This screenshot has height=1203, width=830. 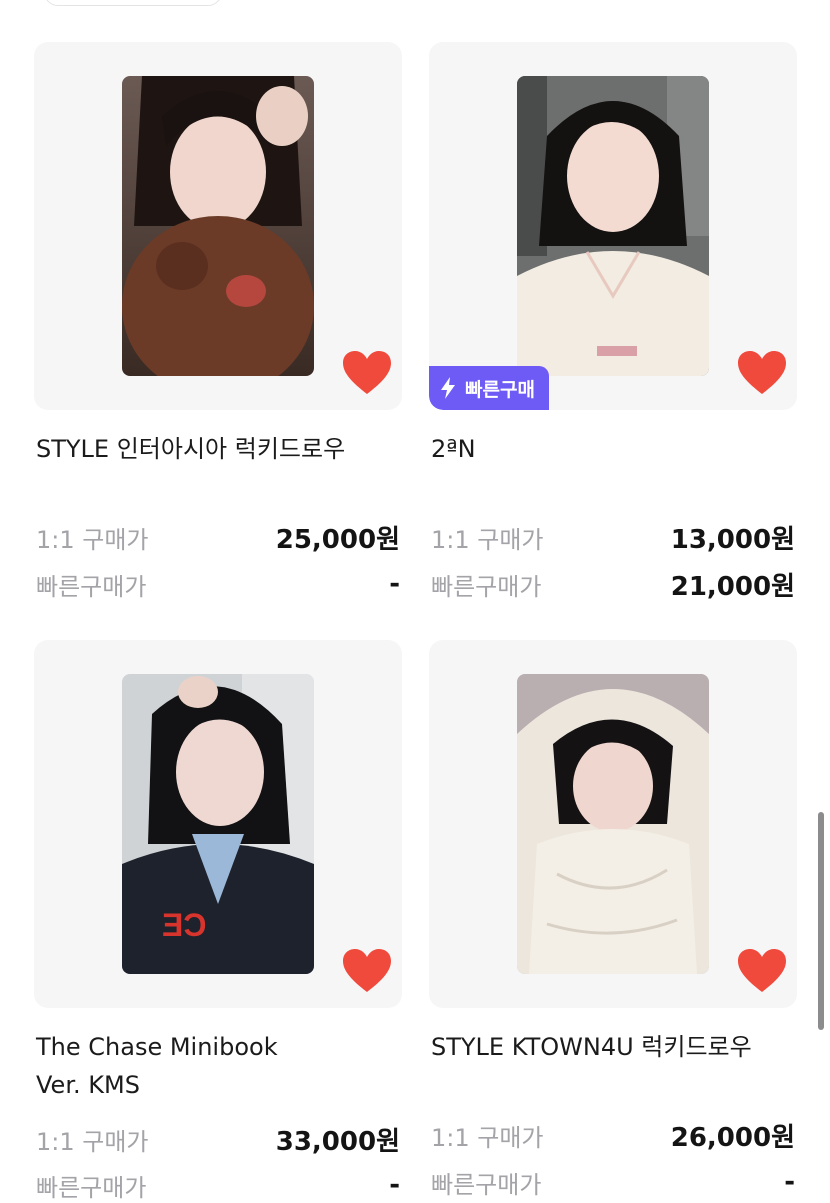 I want to click on product-title: 2ªN, so click(x=613, y=449).